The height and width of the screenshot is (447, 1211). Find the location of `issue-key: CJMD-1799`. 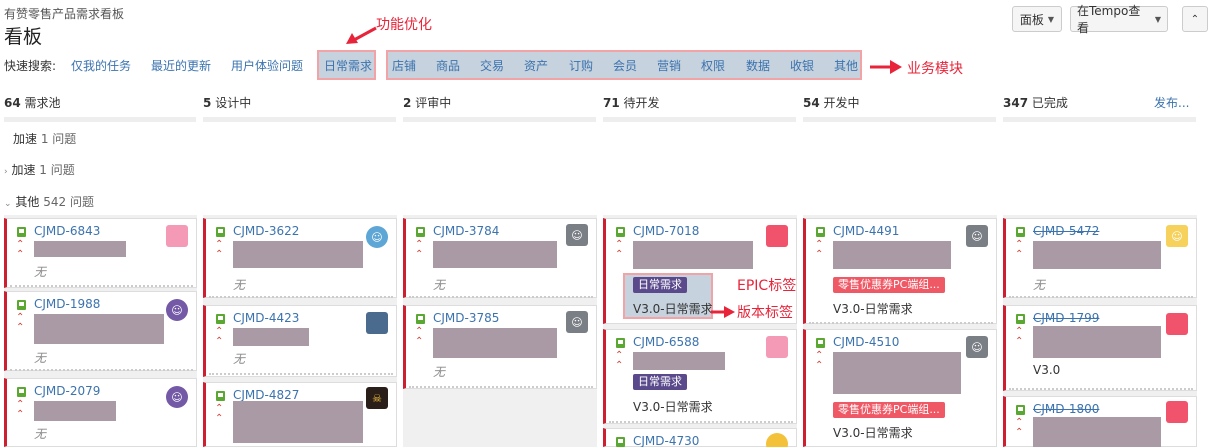

issue-key: CJMD-1799 is located at coordinates (1066, 318).